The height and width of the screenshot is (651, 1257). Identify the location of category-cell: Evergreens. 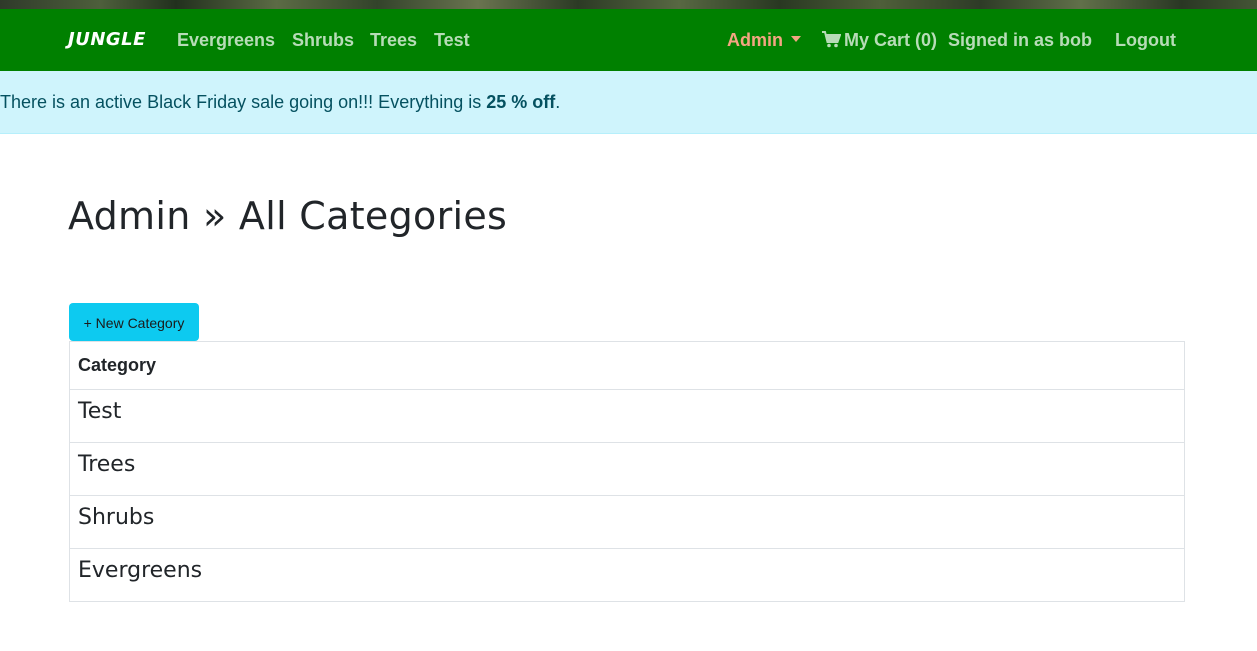
(627, 575).